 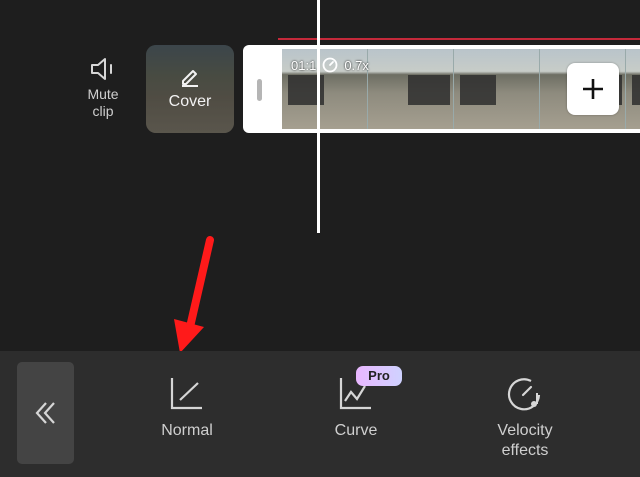 I want to click on velocity-effects-icon, so click(x=524, y=394).